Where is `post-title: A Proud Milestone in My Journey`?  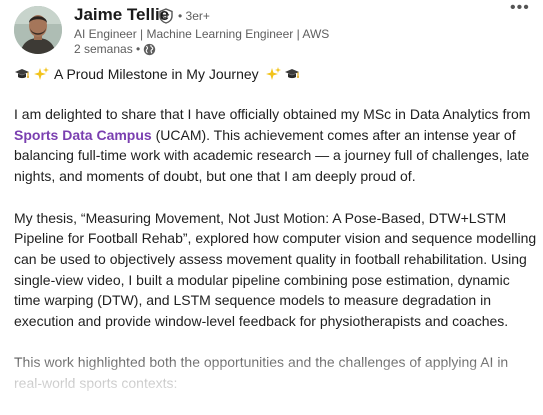
post-title: A Proud Milestone in My Journey is located at coordinates (158, 74).